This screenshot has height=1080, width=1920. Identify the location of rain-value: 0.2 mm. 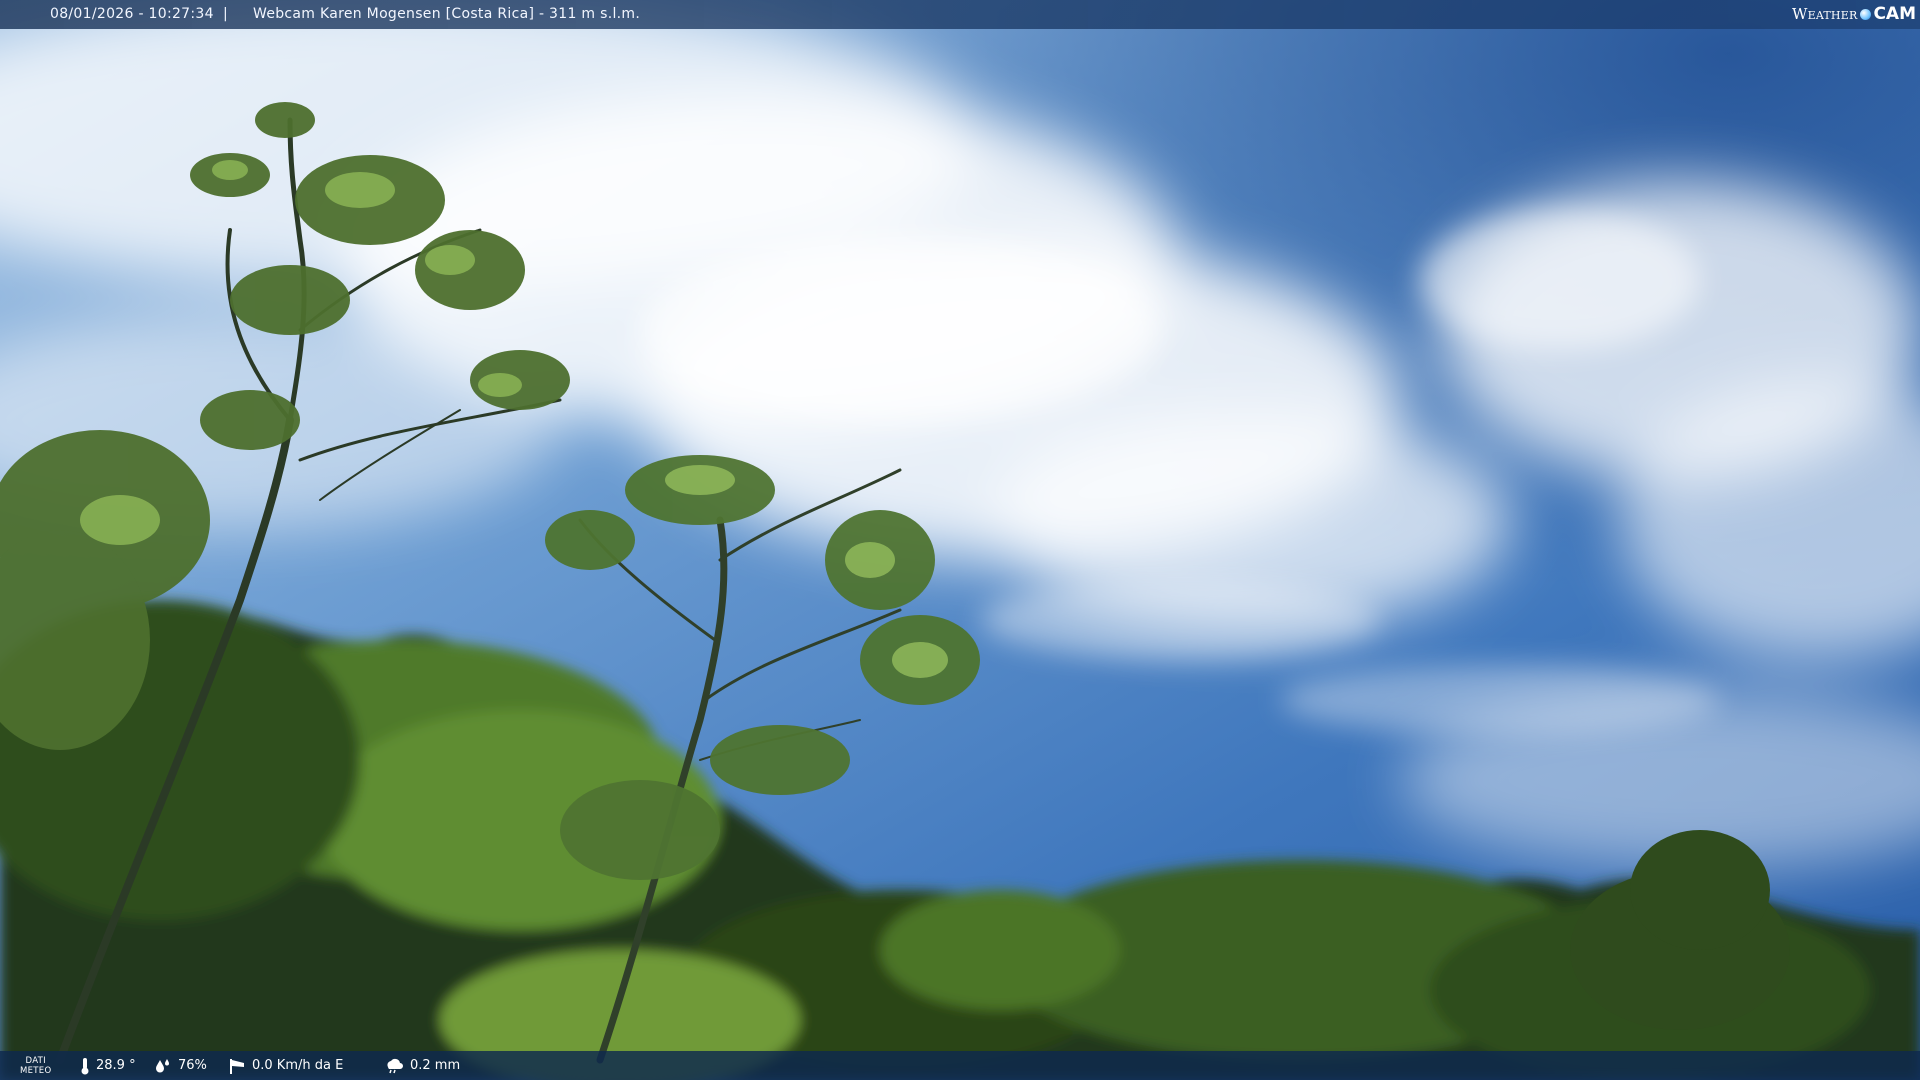
(435, 1065).